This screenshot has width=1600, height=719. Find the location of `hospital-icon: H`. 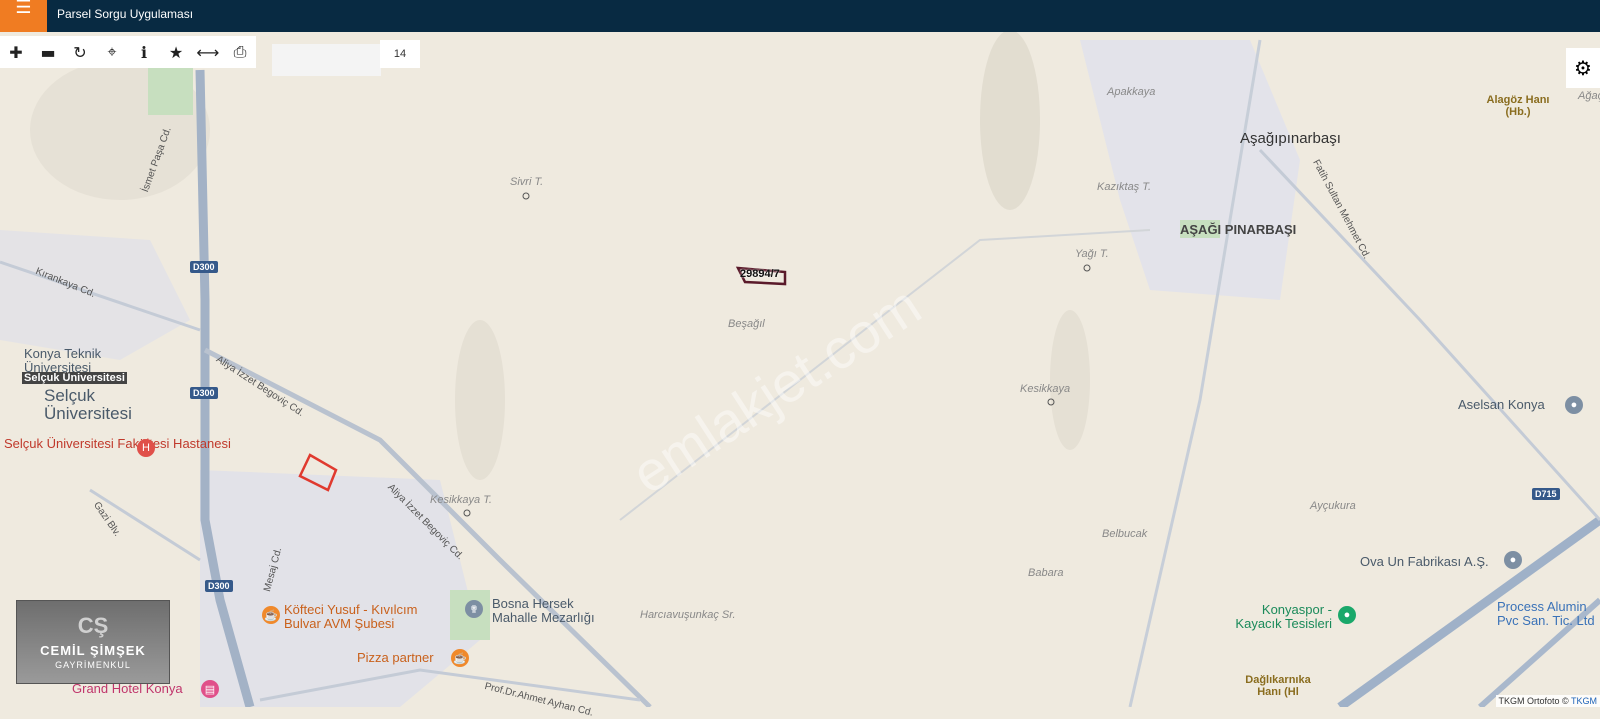

hospital-icon: H is located at coordinates (146, 448).